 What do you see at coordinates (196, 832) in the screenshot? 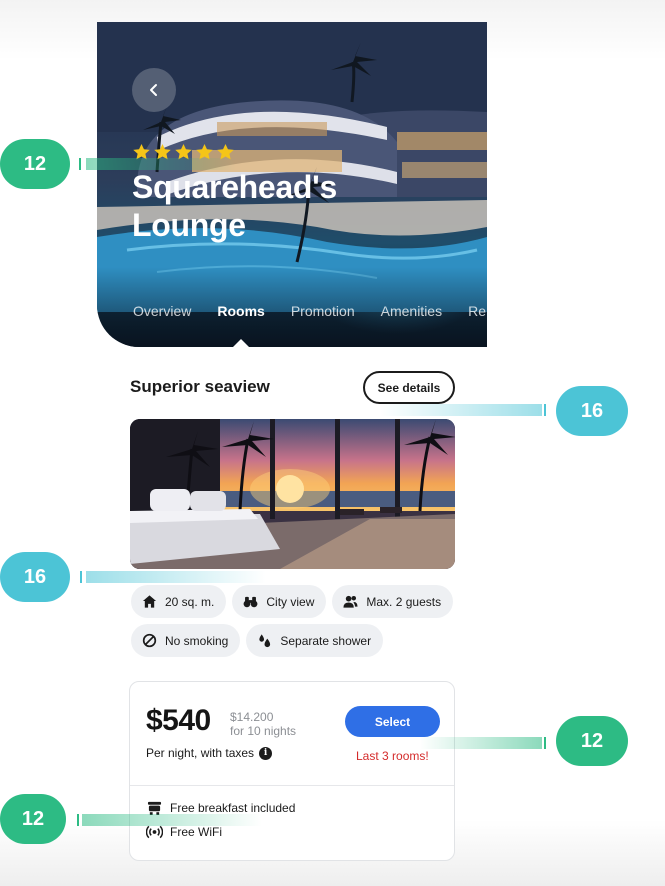
I see `perk-label: Free WiFi` at bounding box center [196, 832].